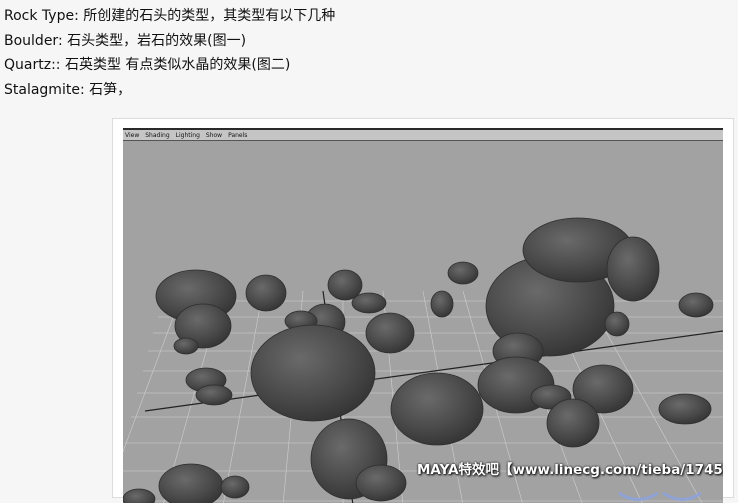  I want to click on watermark-text: MAYA特效吧【www.linecg.com/tieba/1745】, so click(570, 470).